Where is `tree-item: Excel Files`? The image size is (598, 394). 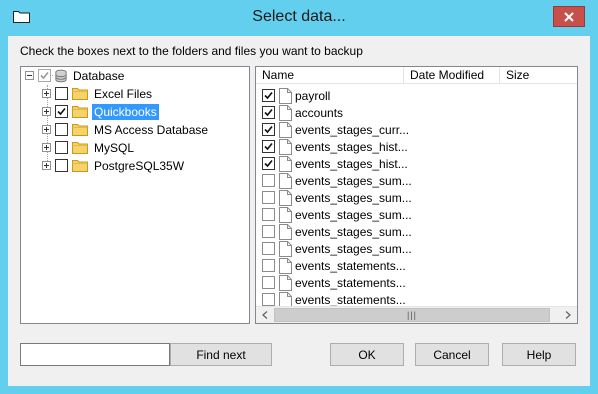
tree-item: Excel Files is located at coordinates (98, 93).